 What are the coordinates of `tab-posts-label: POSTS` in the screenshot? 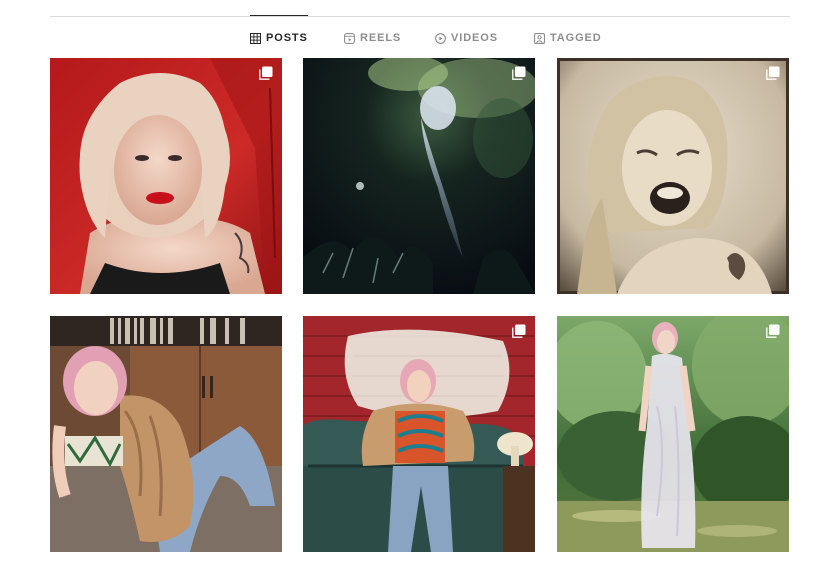 It's located at (287, 38).